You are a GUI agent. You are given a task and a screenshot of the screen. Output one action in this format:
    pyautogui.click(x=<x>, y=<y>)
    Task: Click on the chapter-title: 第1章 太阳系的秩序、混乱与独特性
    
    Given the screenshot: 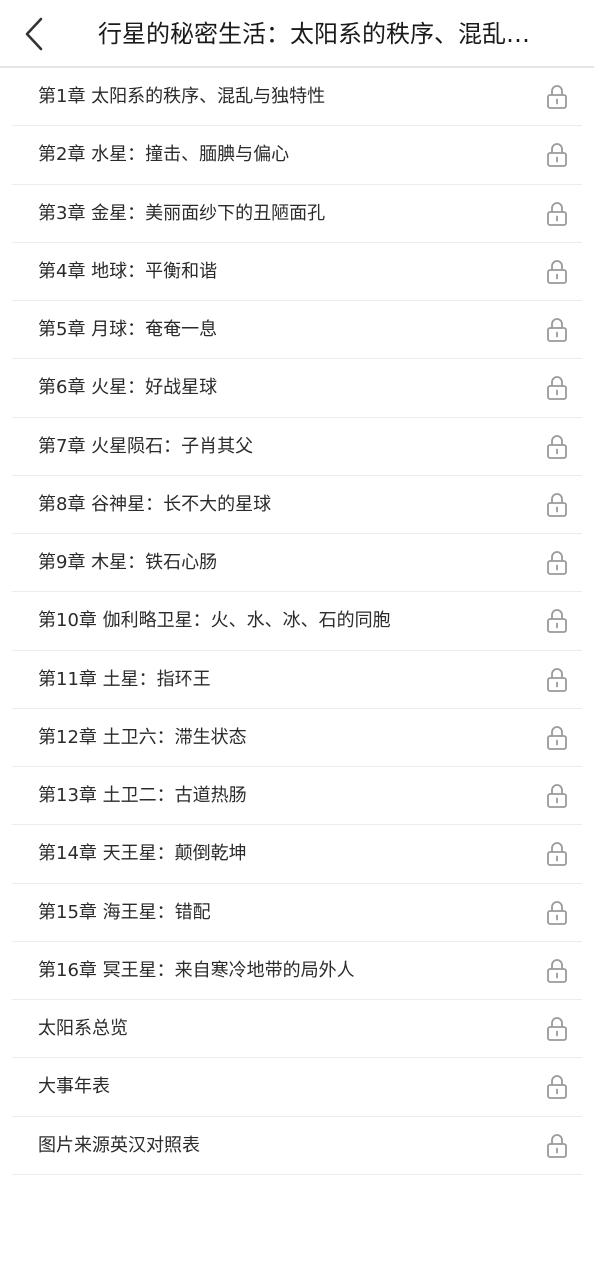 What is the action you would take?
    pyautogui.click(x=182, y=96)
    